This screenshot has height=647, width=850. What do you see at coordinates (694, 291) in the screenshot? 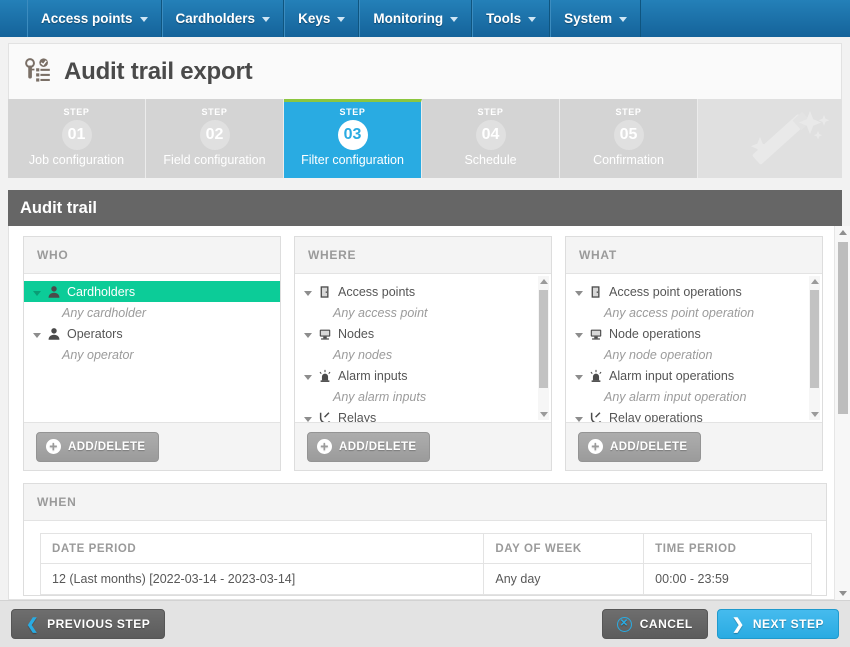
I see `tree-node-access-point-operations: Access point operations` at bounding box center [694, 291].